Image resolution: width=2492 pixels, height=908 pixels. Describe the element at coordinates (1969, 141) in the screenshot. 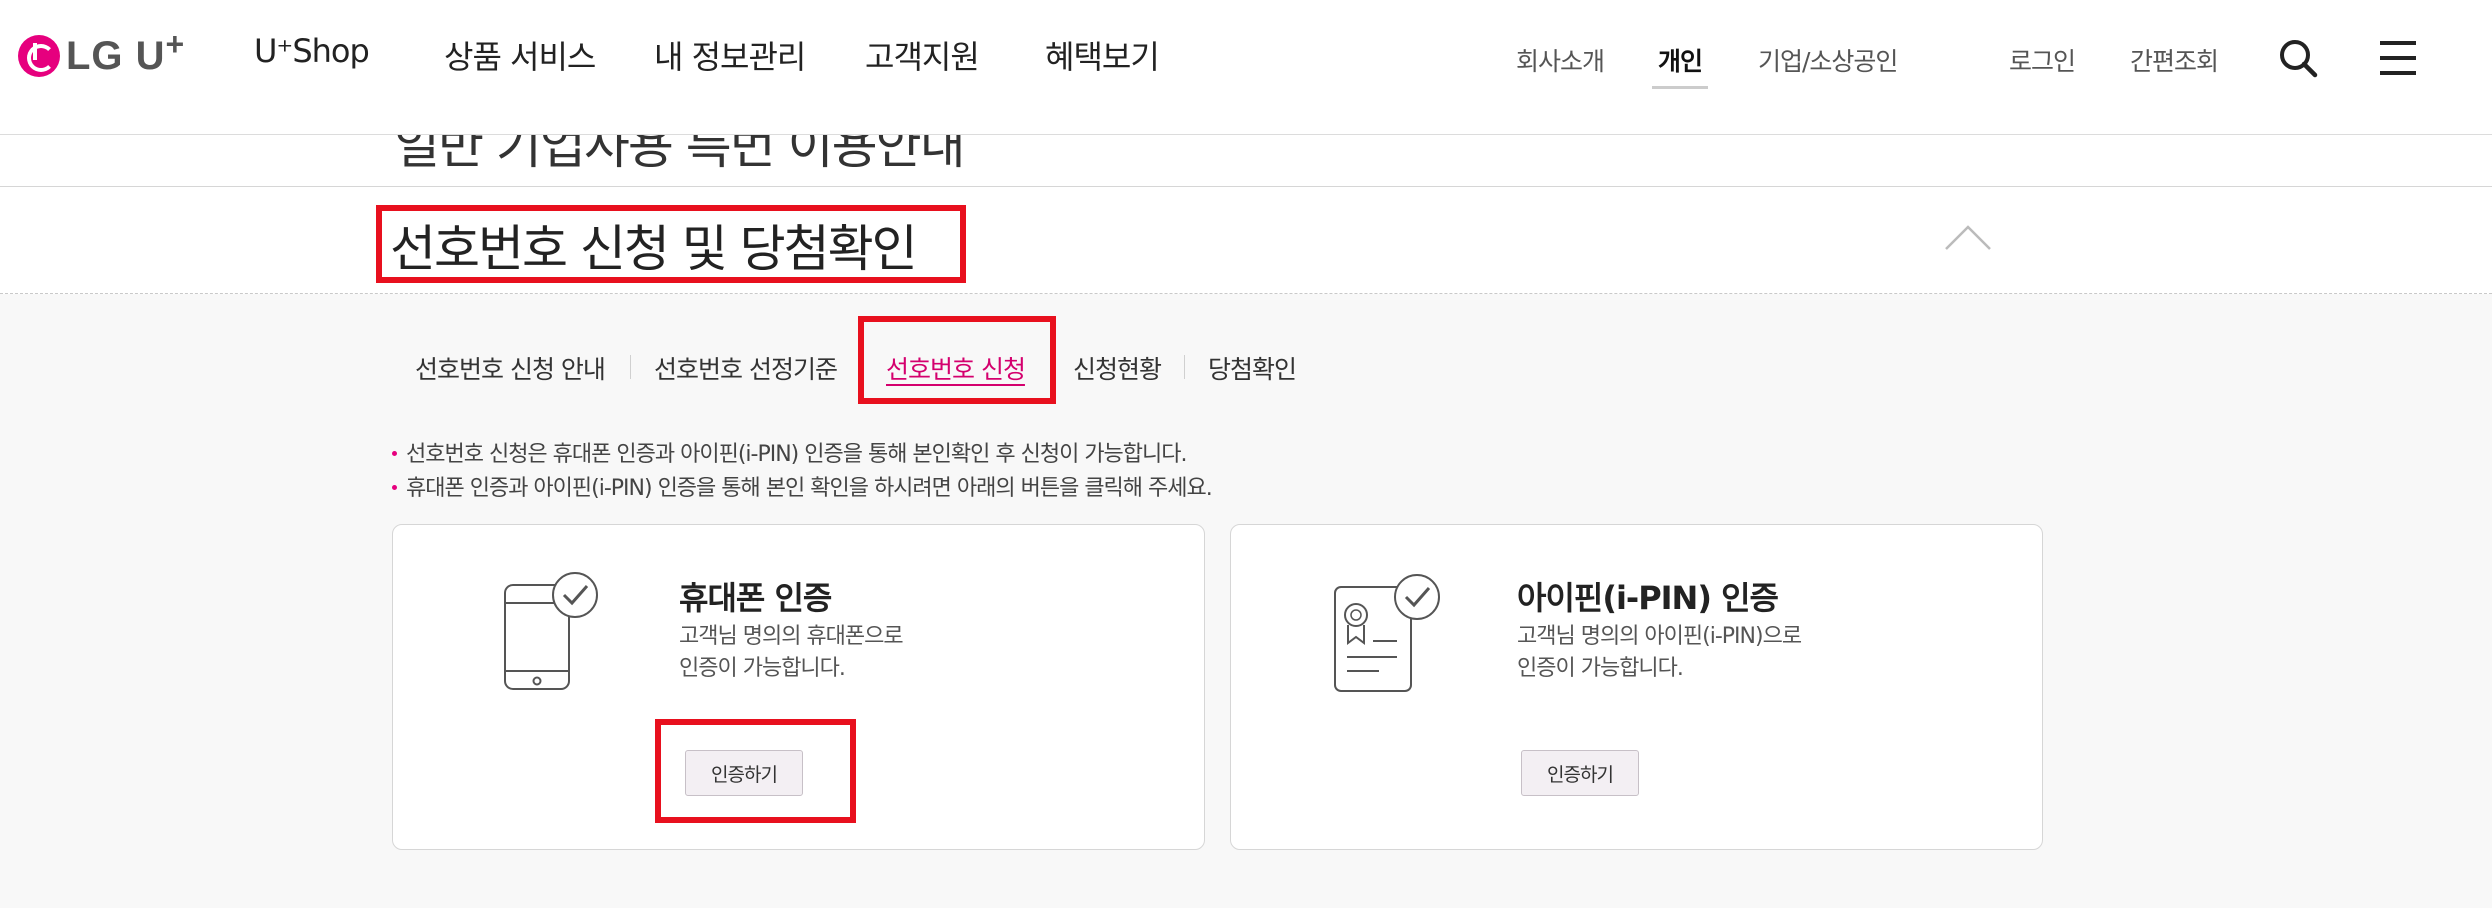

I see `chevron-down-icon` at that location.